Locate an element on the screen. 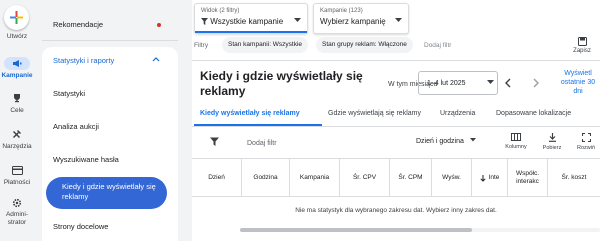 Image resolution: width=600 pixels, height=241 pixels. view-dropdown: Widok (2 filtry) Wszystkie kampanie is located at coordinates (251, 18).